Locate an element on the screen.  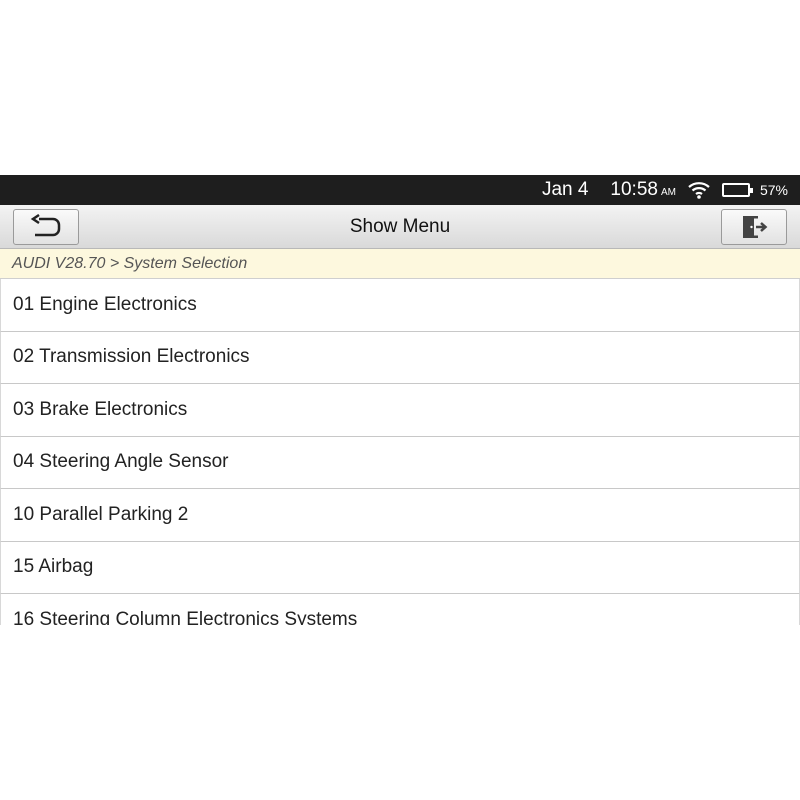
battery-percent: 57% is located at coordinates (773, 190).